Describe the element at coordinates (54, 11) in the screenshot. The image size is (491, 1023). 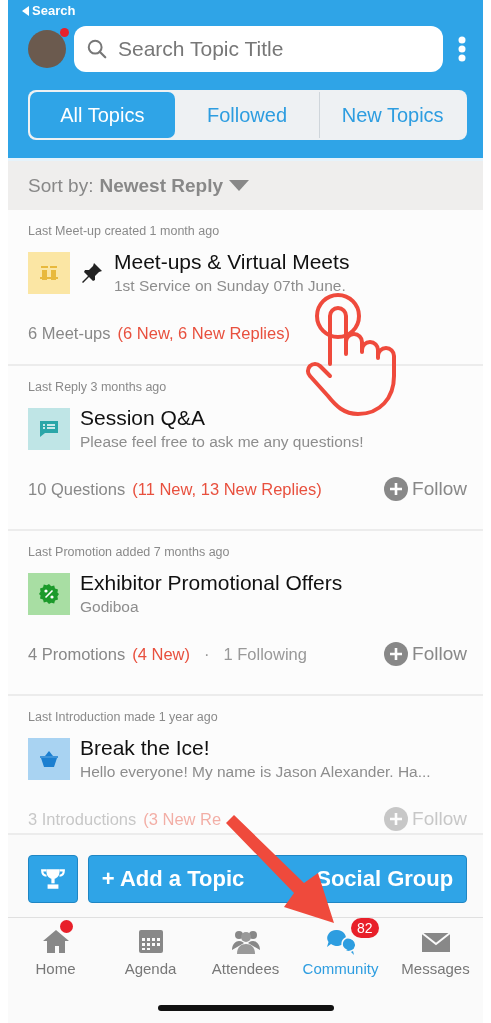
I see `back-link: Search` at that location.